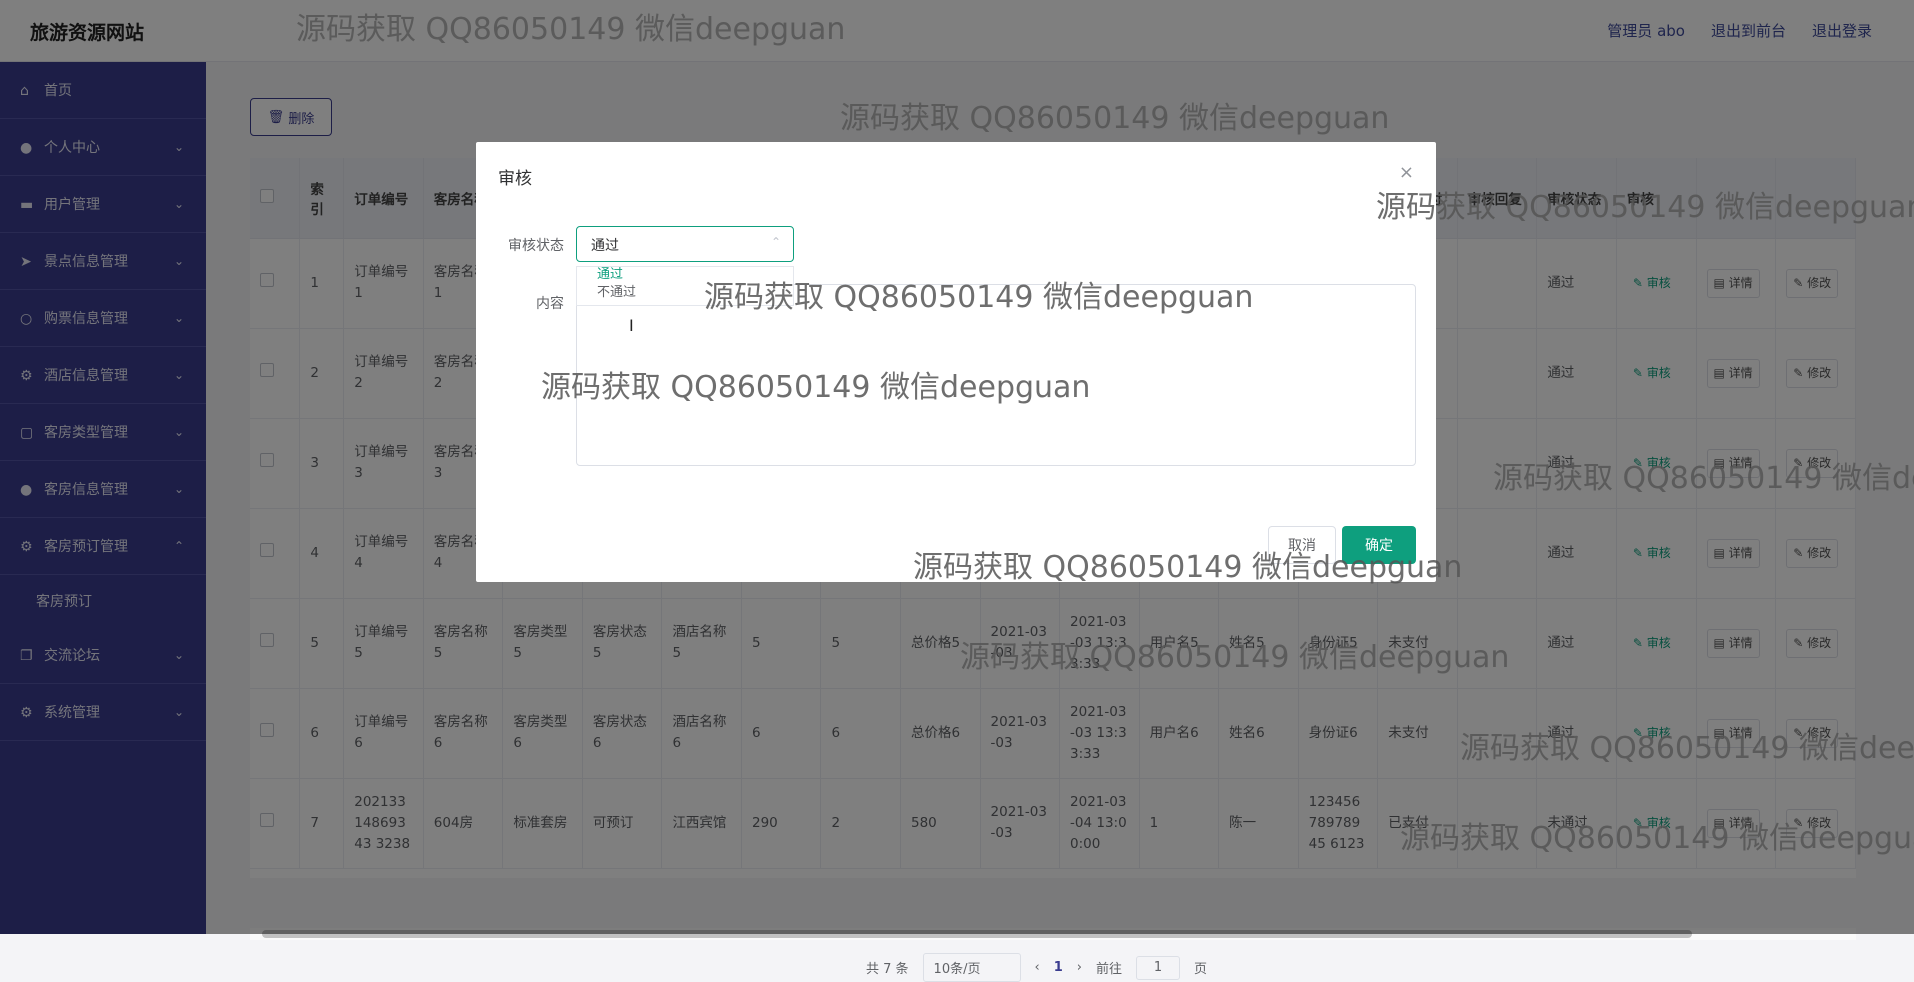 This screenshot has height=982, width=1914. What do you see at coordinates (616, 290) in the screenshot?
I see `dropdown-option-fail: 不通过` at bounding box center [616, 290].